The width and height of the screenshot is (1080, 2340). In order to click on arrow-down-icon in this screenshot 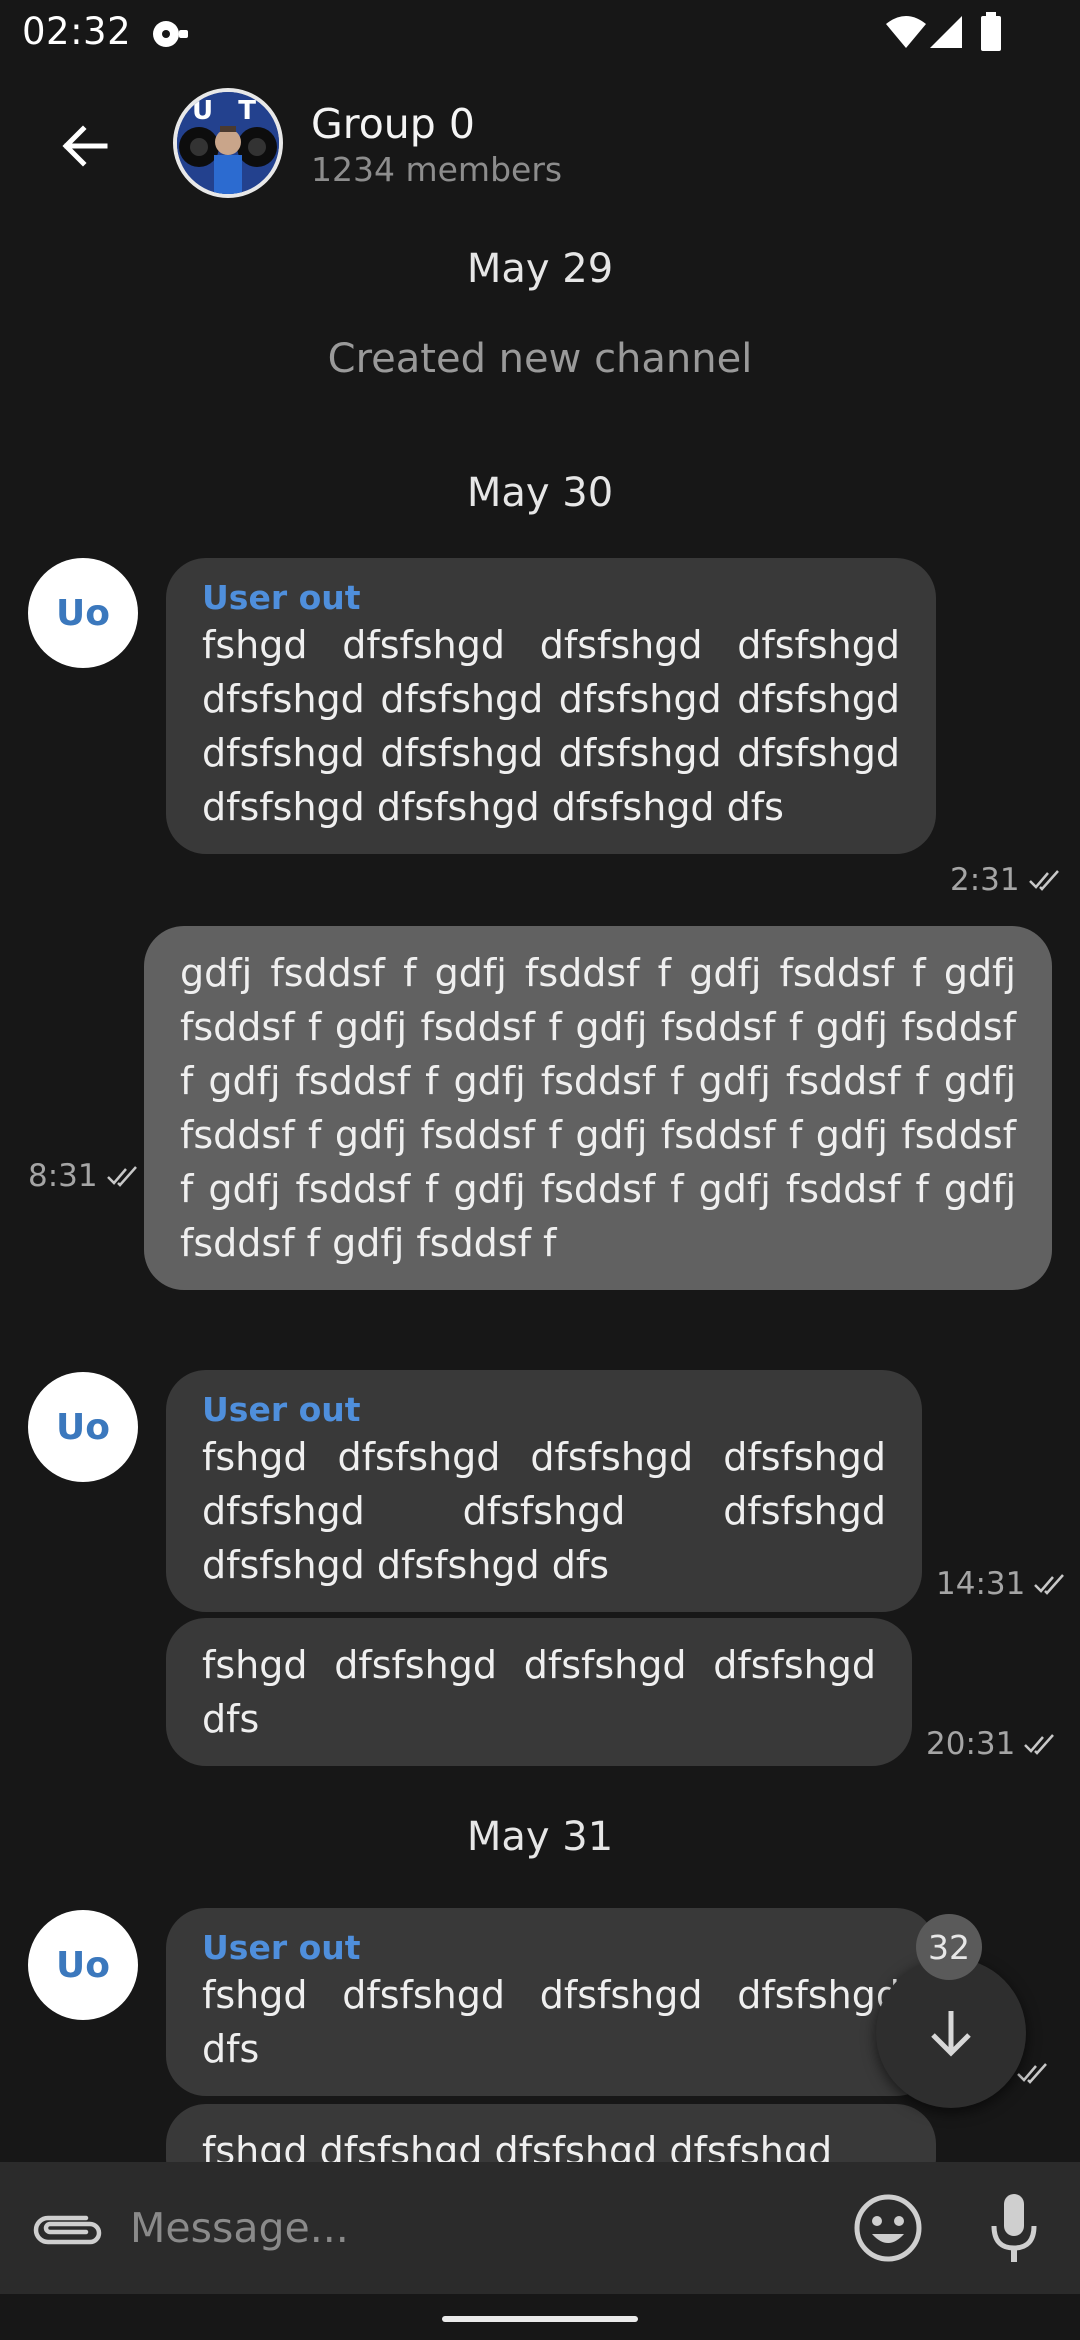, I will do `click(951, 2034)`.